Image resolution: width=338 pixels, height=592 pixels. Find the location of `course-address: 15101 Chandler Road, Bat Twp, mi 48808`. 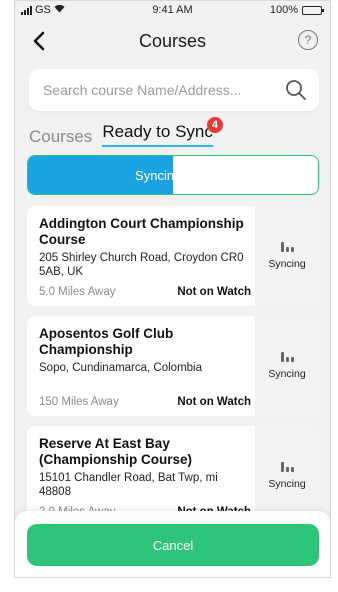

course-address: 15101 Chandler Road, Bat Twp, mi 48808 is located at coordinates (128, 485).